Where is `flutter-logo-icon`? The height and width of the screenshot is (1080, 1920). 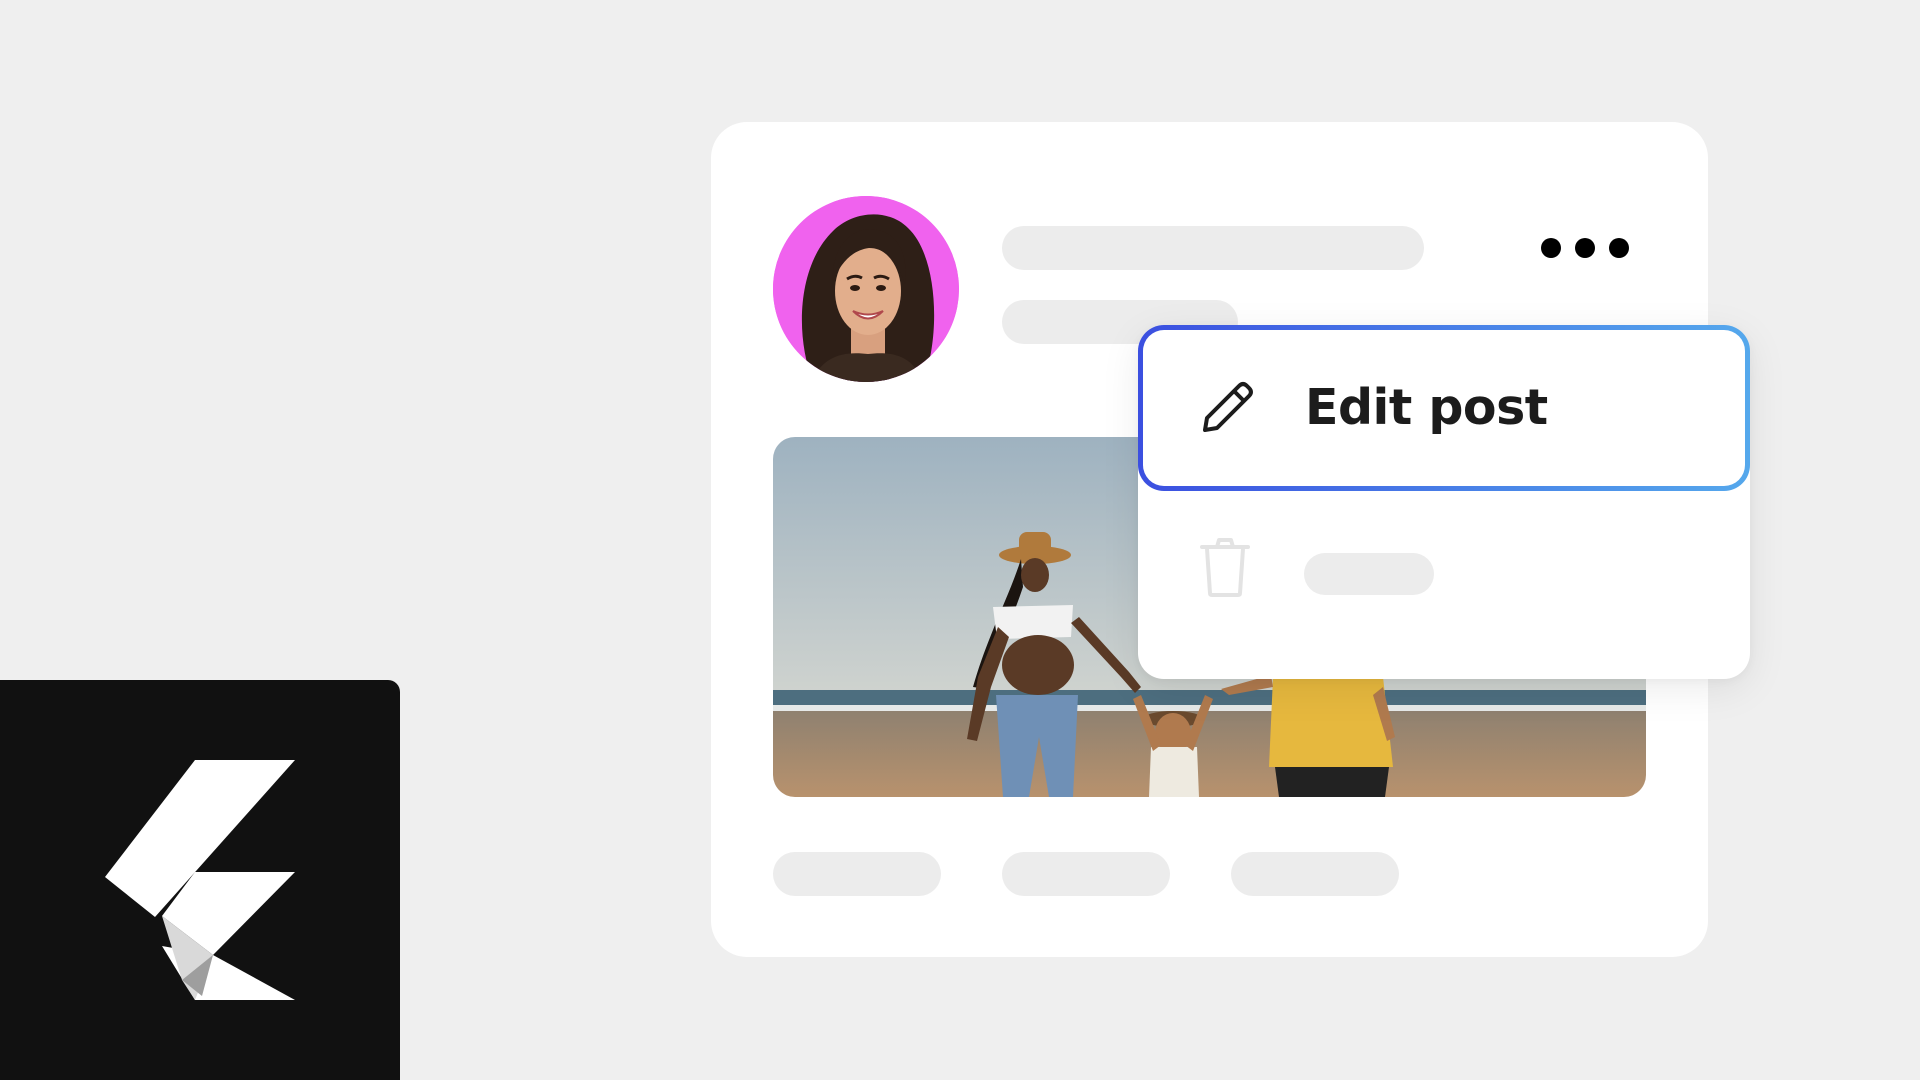 flutter-logo-icon is located at coordinates (200, 880).